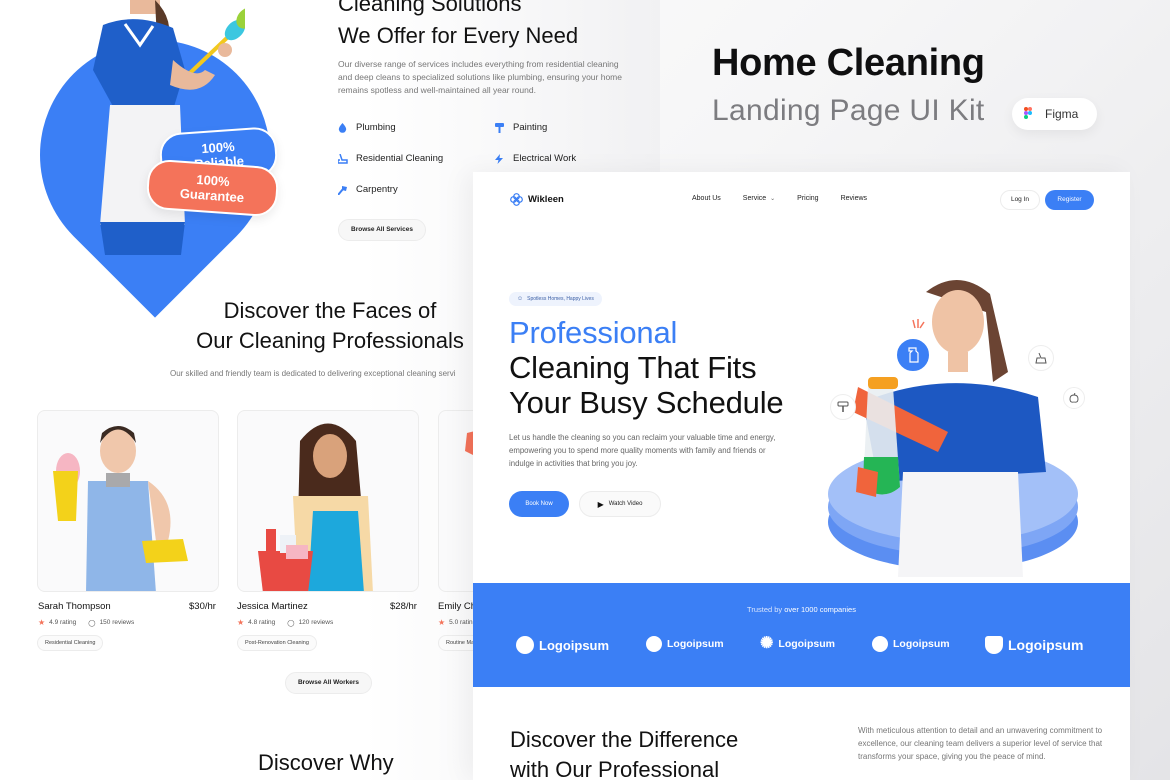 This screenshot has width=1170, height=780. What do you see at coordinates (42, 622) in the screenshot?
I see `star-icon: ★` at bounding box center [42, 622].